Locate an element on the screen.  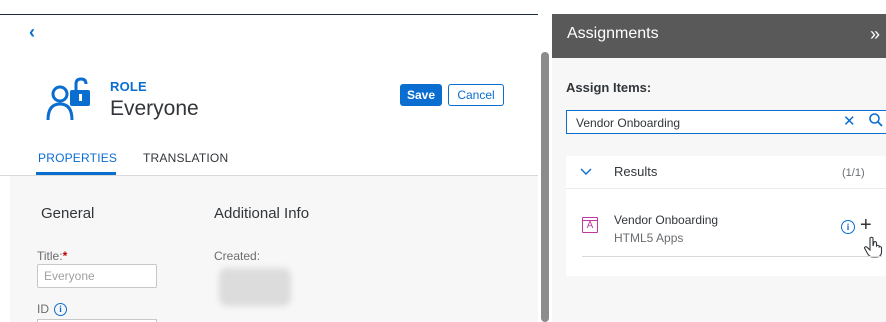
scrollbar-thumb is located at coordinates (545, 187).